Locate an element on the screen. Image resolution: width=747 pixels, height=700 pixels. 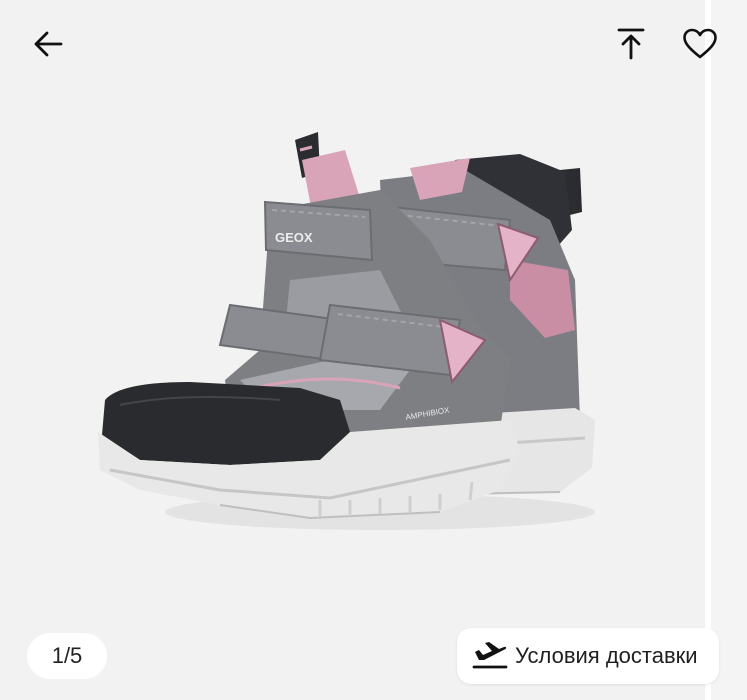
image-counter: 1/5 is located at coordinates (67, 656).